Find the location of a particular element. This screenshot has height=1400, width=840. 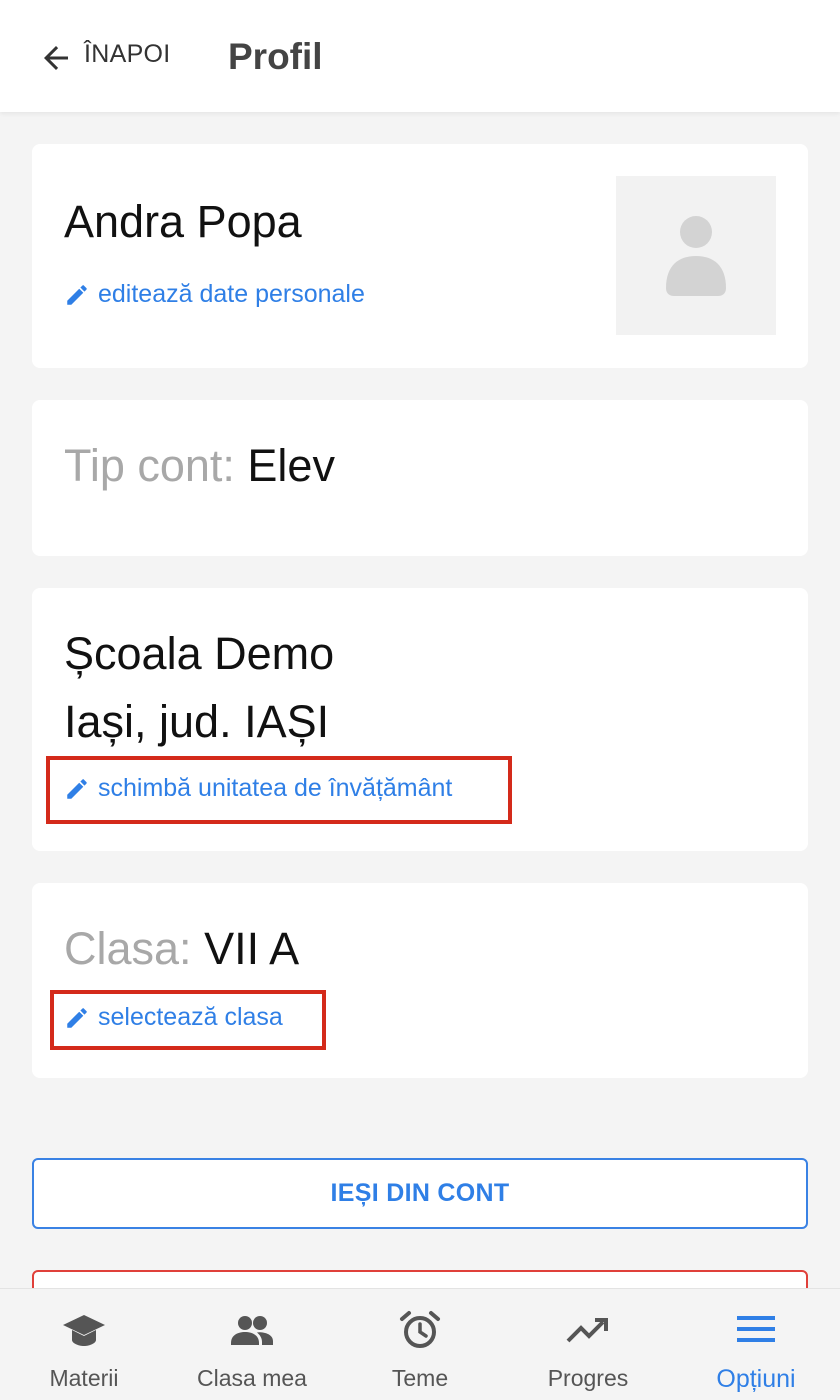

change-school-label: schimbă unitatea de învățământ is located at coordinates (275, 788).